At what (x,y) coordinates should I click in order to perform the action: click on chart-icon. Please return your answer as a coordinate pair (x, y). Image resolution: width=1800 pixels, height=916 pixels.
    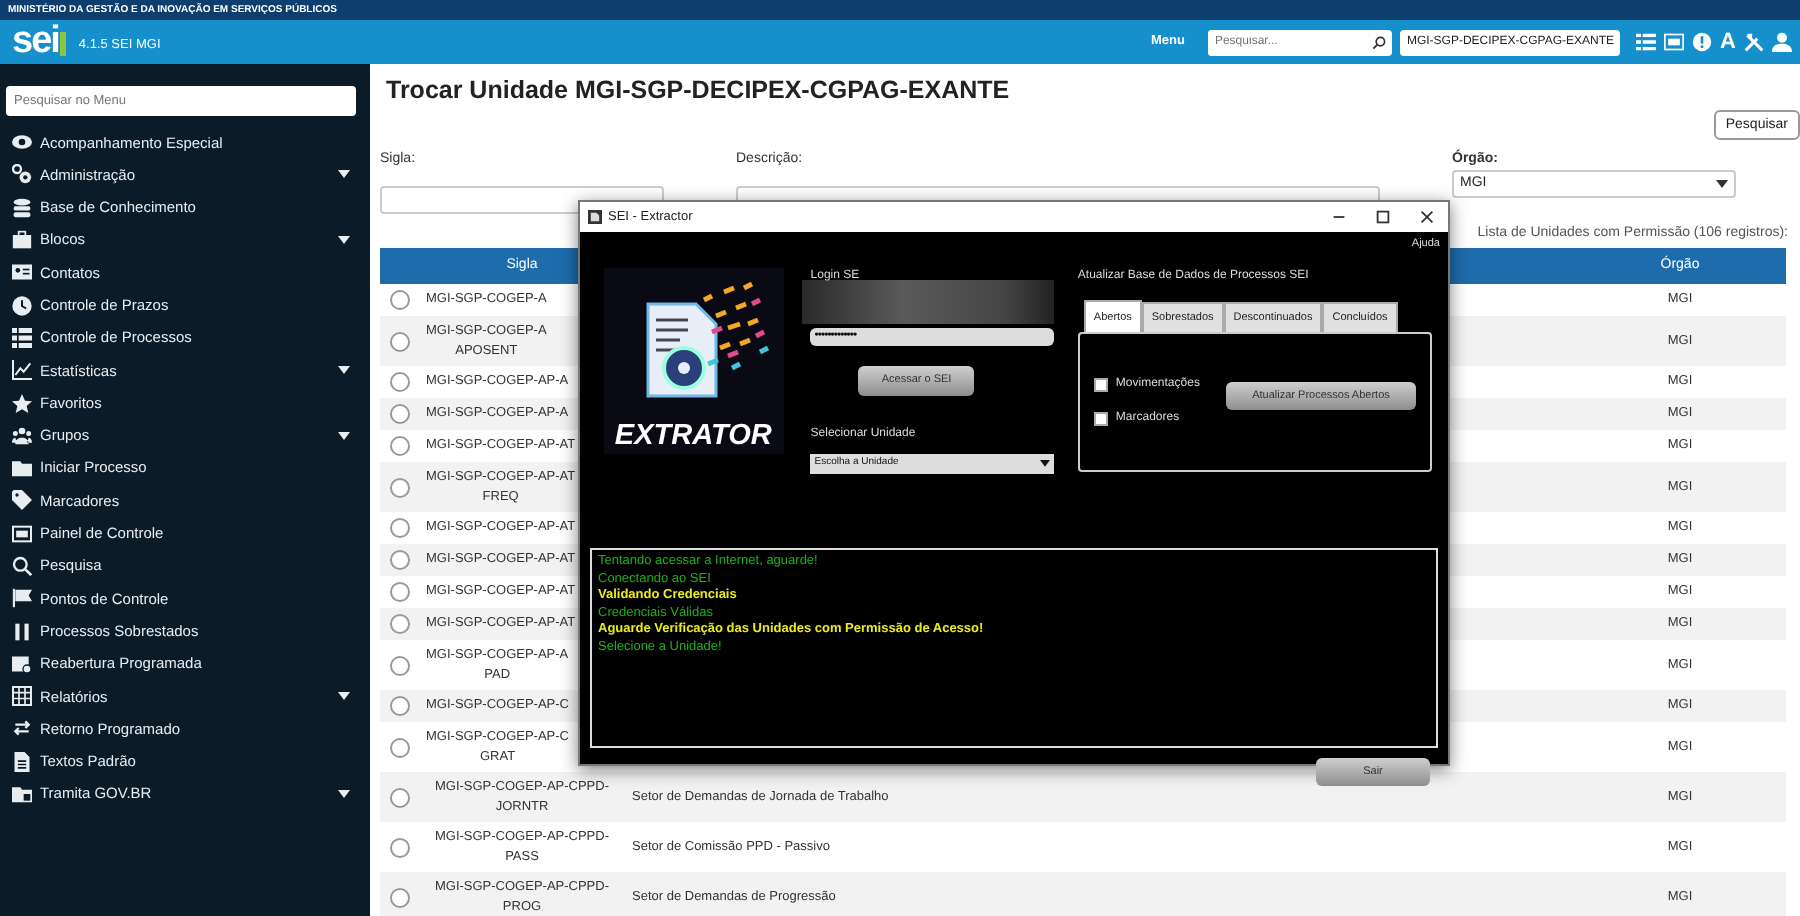
    Looking at the image, I should click on (22, 370).